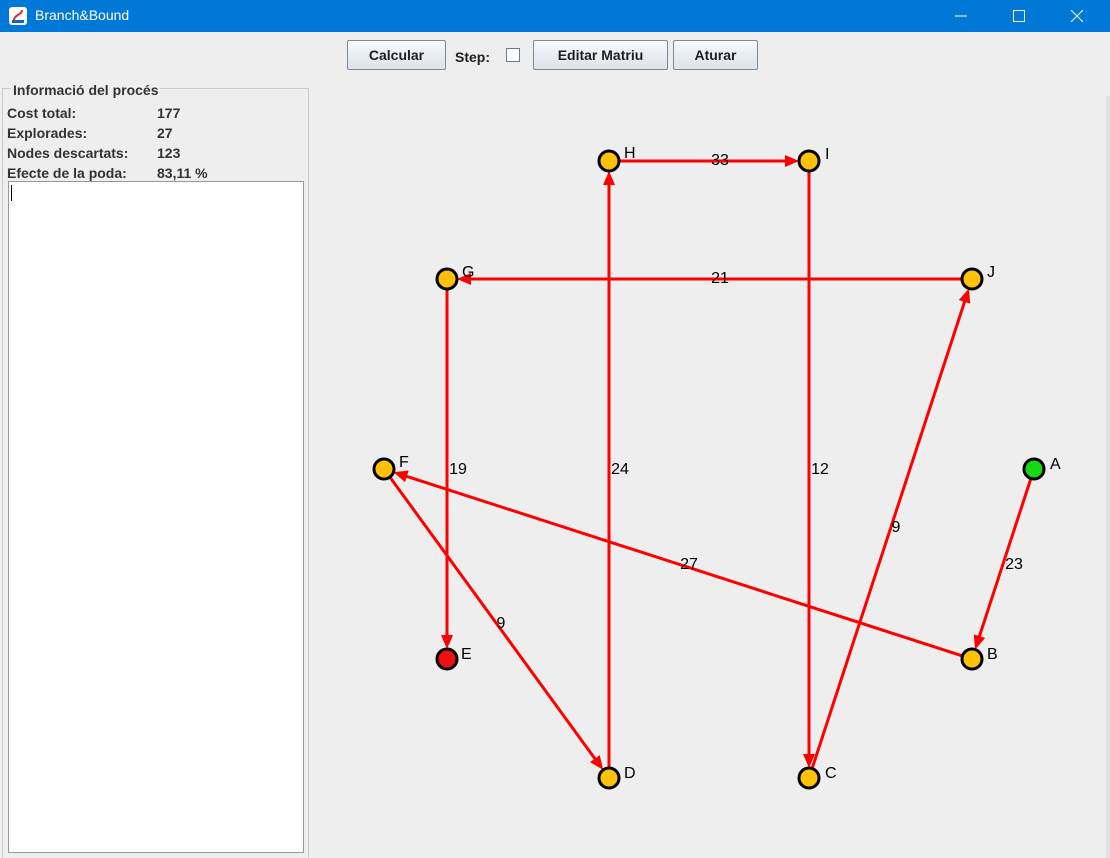 Image resolution: width=1110 pixels, height=858 pixels. What do you see at coordinates (1108, 477) in the screenshot?
I see `window-edge` at bounding box center [1108, 477].